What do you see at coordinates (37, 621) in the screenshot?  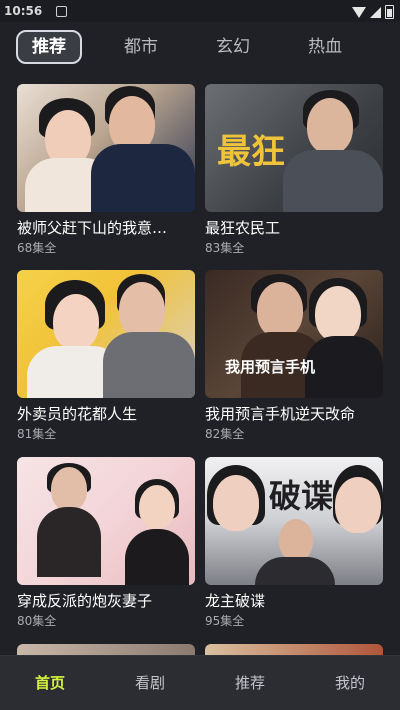 I see `episode-count: 80集全` at bounding box center [37, 621].